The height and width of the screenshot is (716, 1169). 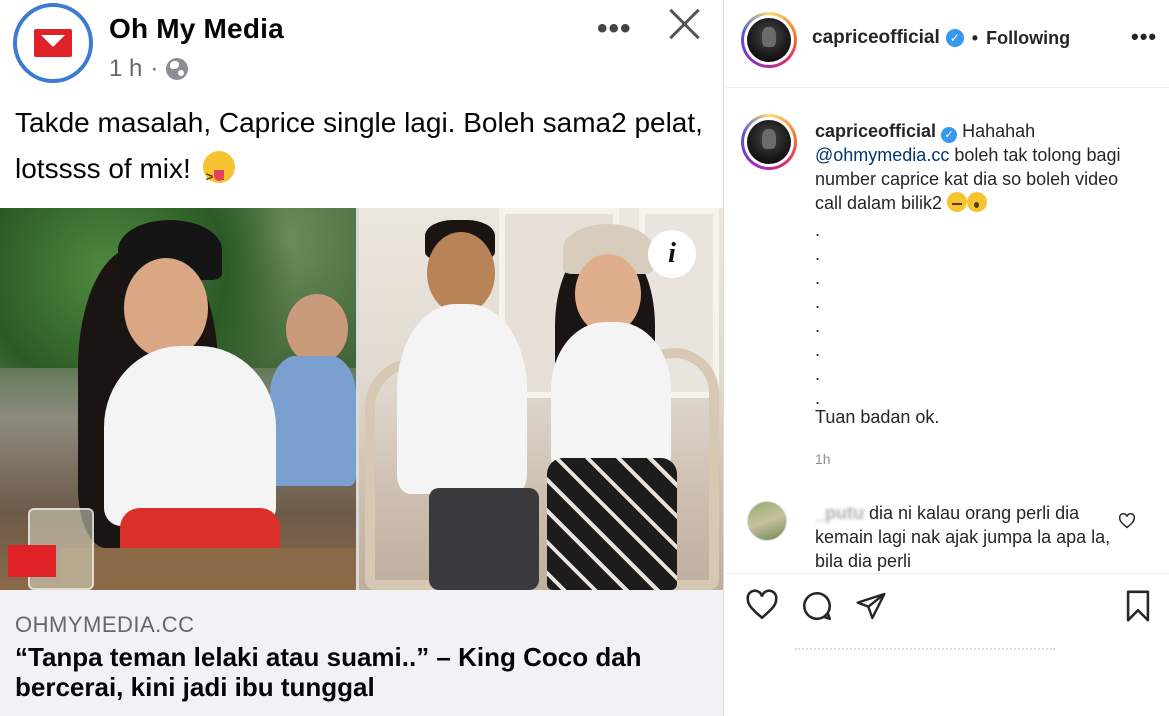 What do you see at coordinates (1138, 606) in the screenshot?
I see `bookmark-icon` at bounding box center [1138, 606].